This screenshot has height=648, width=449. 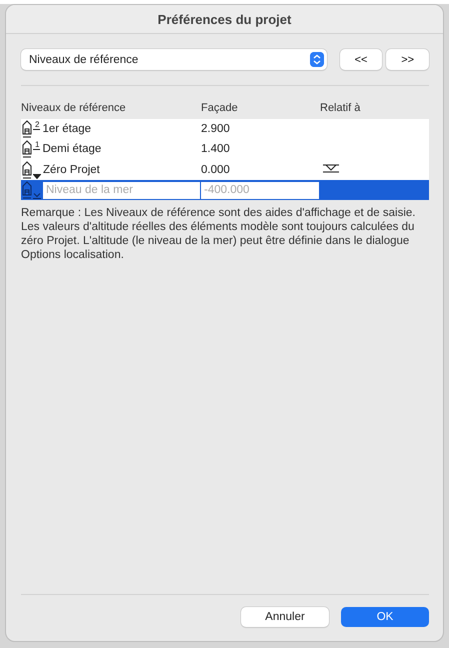 I want to click on note-text: Remarque : Les Niveaux de référence sont des aides d'affichage et de saisie. Les valeurs d'altitude réelles des éléments modèle sont toujours calculées du zéro Projet. L'altitude (le niveau de la mer) peut être définie dans le dialogue Options localisation., so click(x=218, y=234).